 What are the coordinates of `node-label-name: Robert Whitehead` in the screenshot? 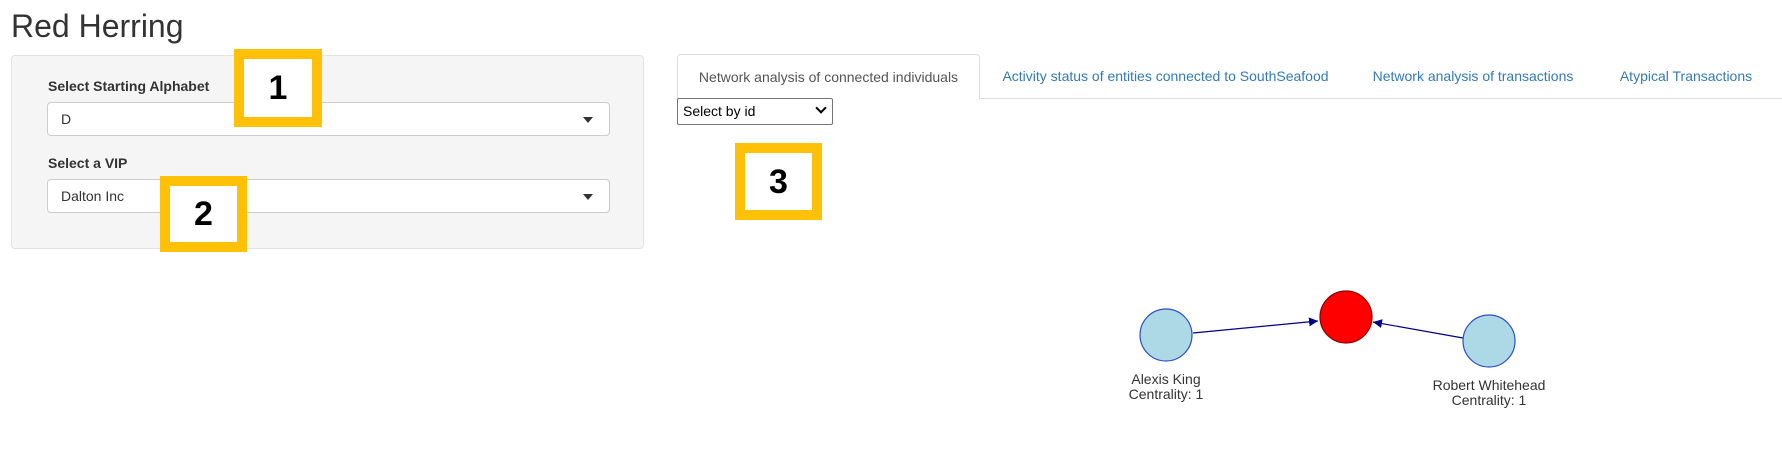 It's located at (1489, 385).